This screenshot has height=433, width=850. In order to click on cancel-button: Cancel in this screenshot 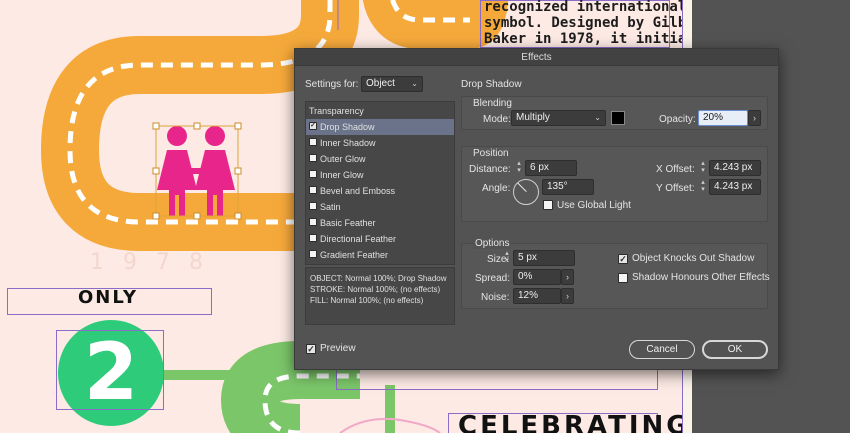, I will do `click(662, 349)`.